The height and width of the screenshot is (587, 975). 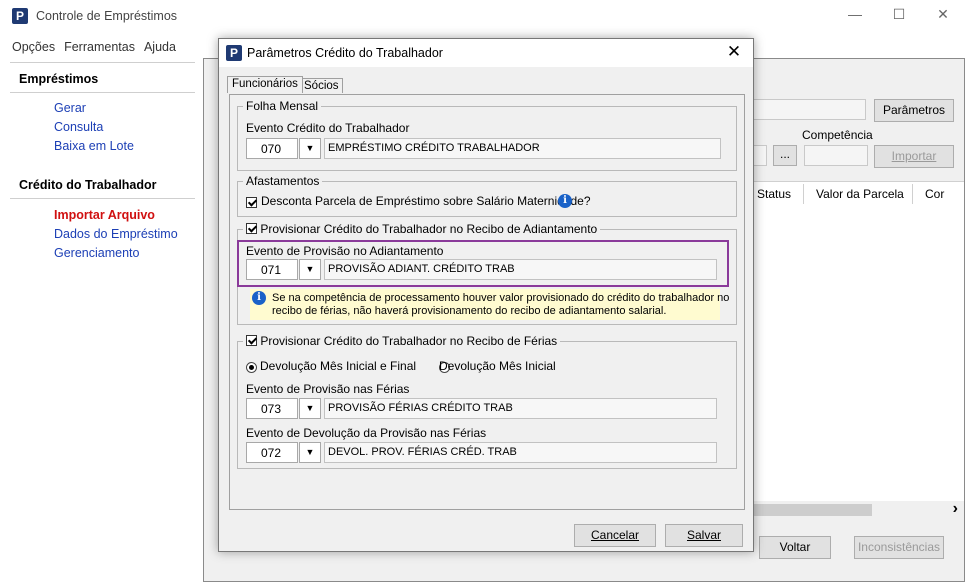 I want to click on main-title-bar: P Controle de Empréstimos — ☐ ✕, so click(x=487, y=17).